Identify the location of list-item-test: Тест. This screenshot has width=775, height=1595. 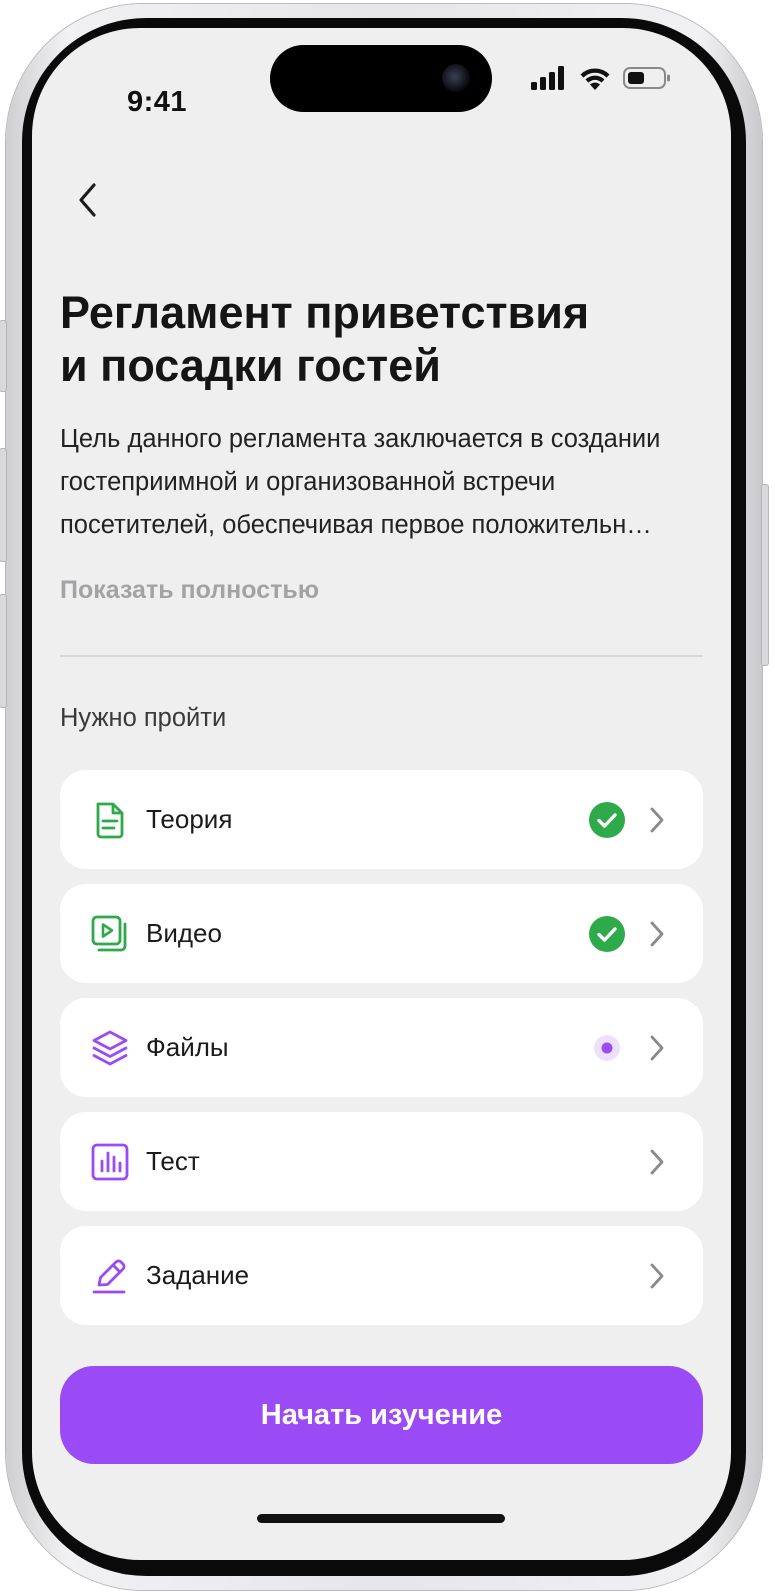
(381, 1161).